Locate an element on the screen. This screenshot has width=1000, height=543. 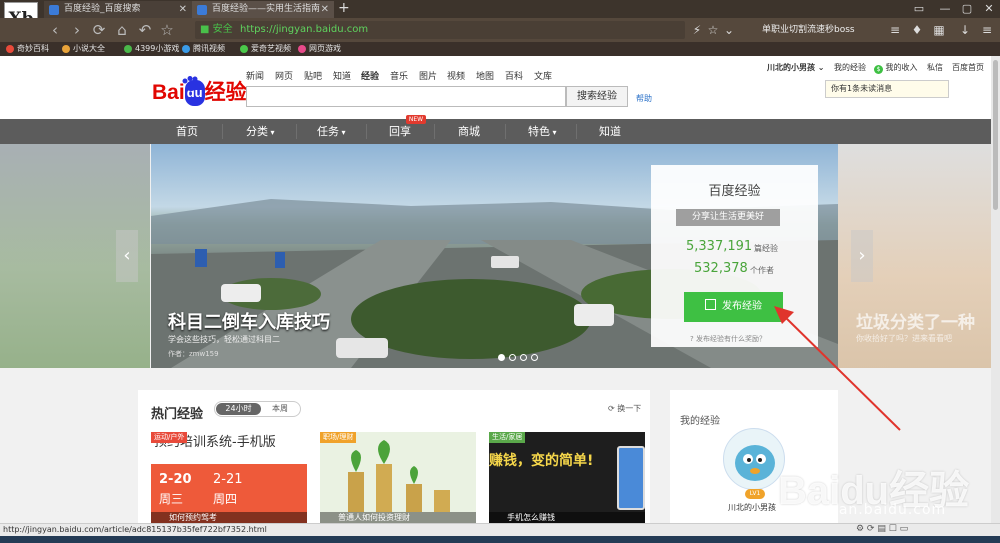
apps-icon: ▦ is located at coordinates (939, 30).